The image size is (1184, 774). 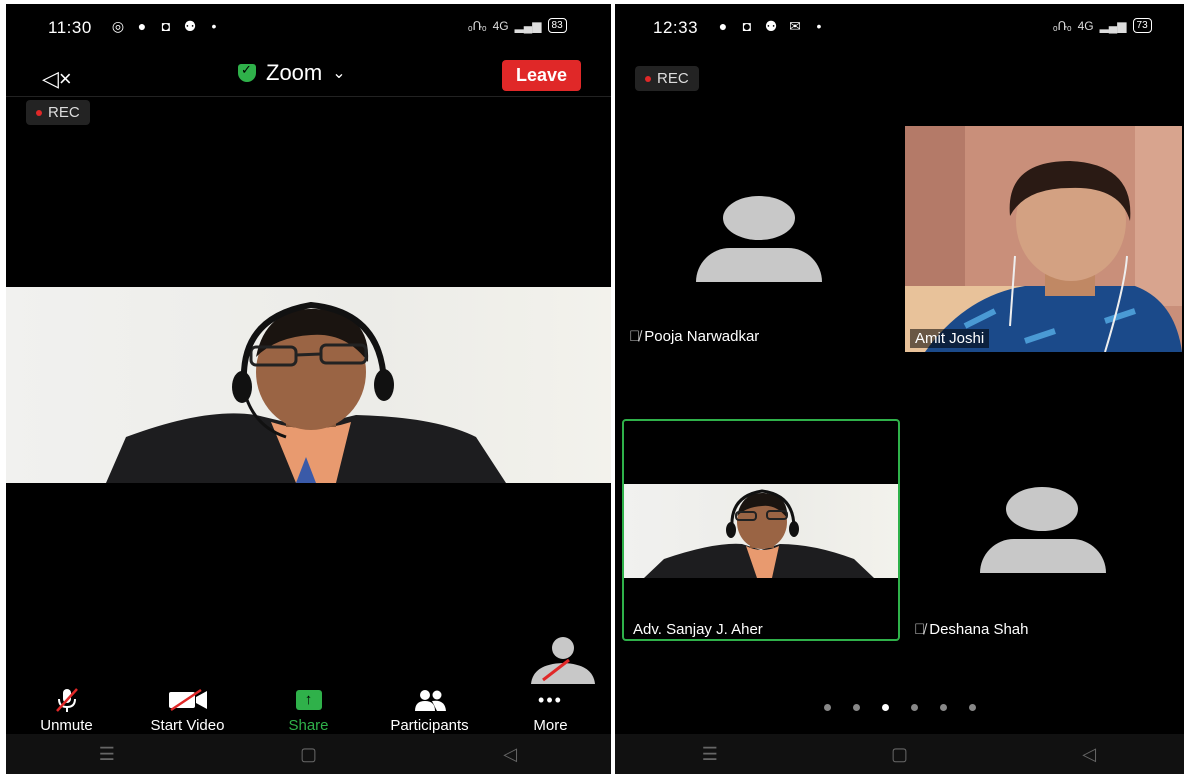 I want to click on muted-avatar-icon, so click(x=563, y=660).